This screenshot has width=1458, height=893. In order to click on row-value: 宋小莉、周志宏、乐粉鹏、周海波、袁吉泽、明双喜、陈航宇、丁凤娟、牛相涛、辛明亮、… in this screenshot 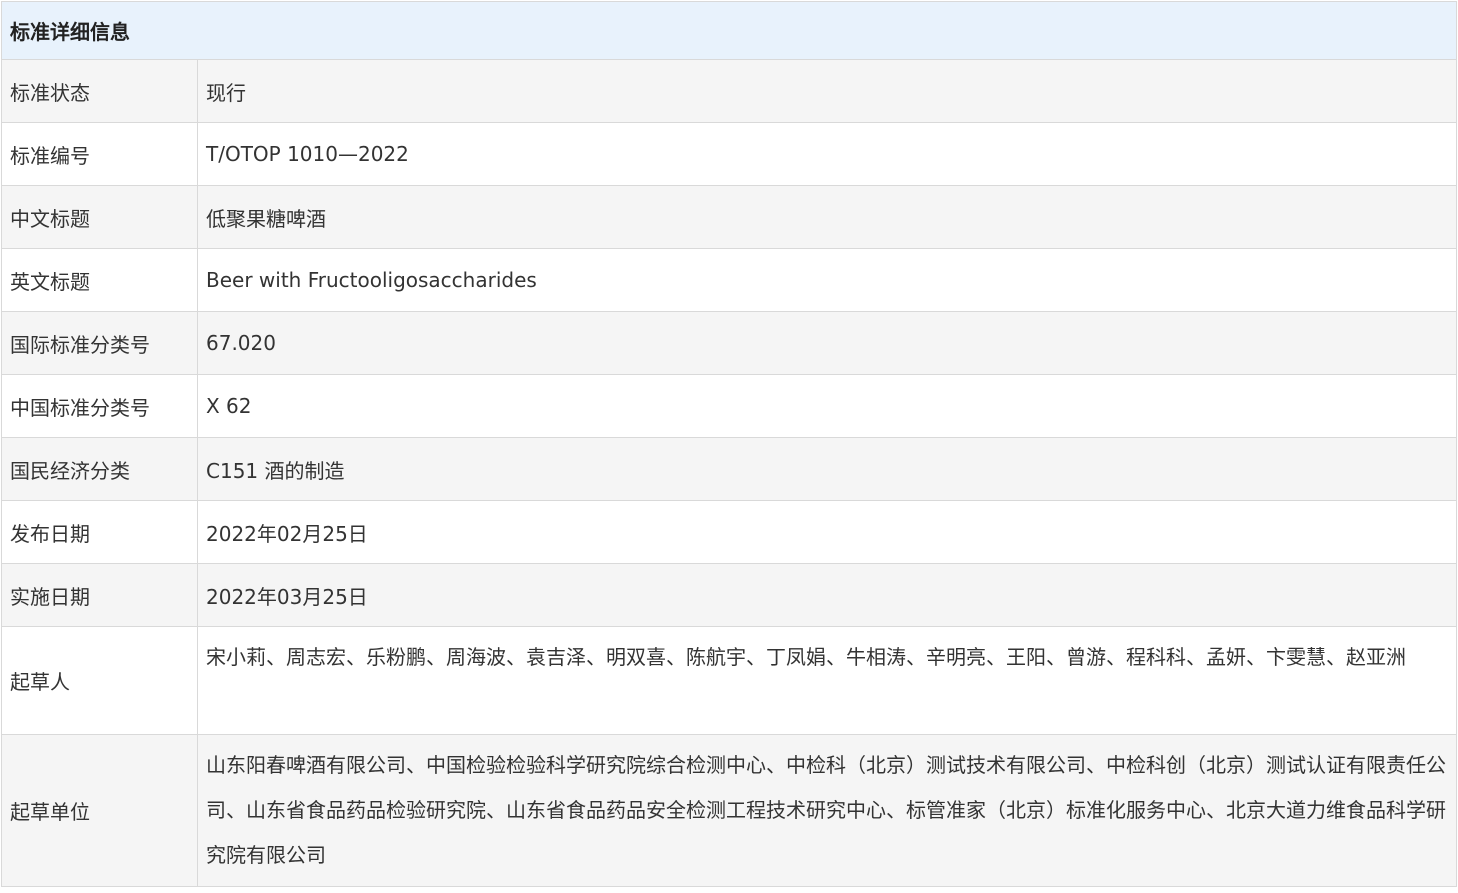, I will do `click(806, 657)`.